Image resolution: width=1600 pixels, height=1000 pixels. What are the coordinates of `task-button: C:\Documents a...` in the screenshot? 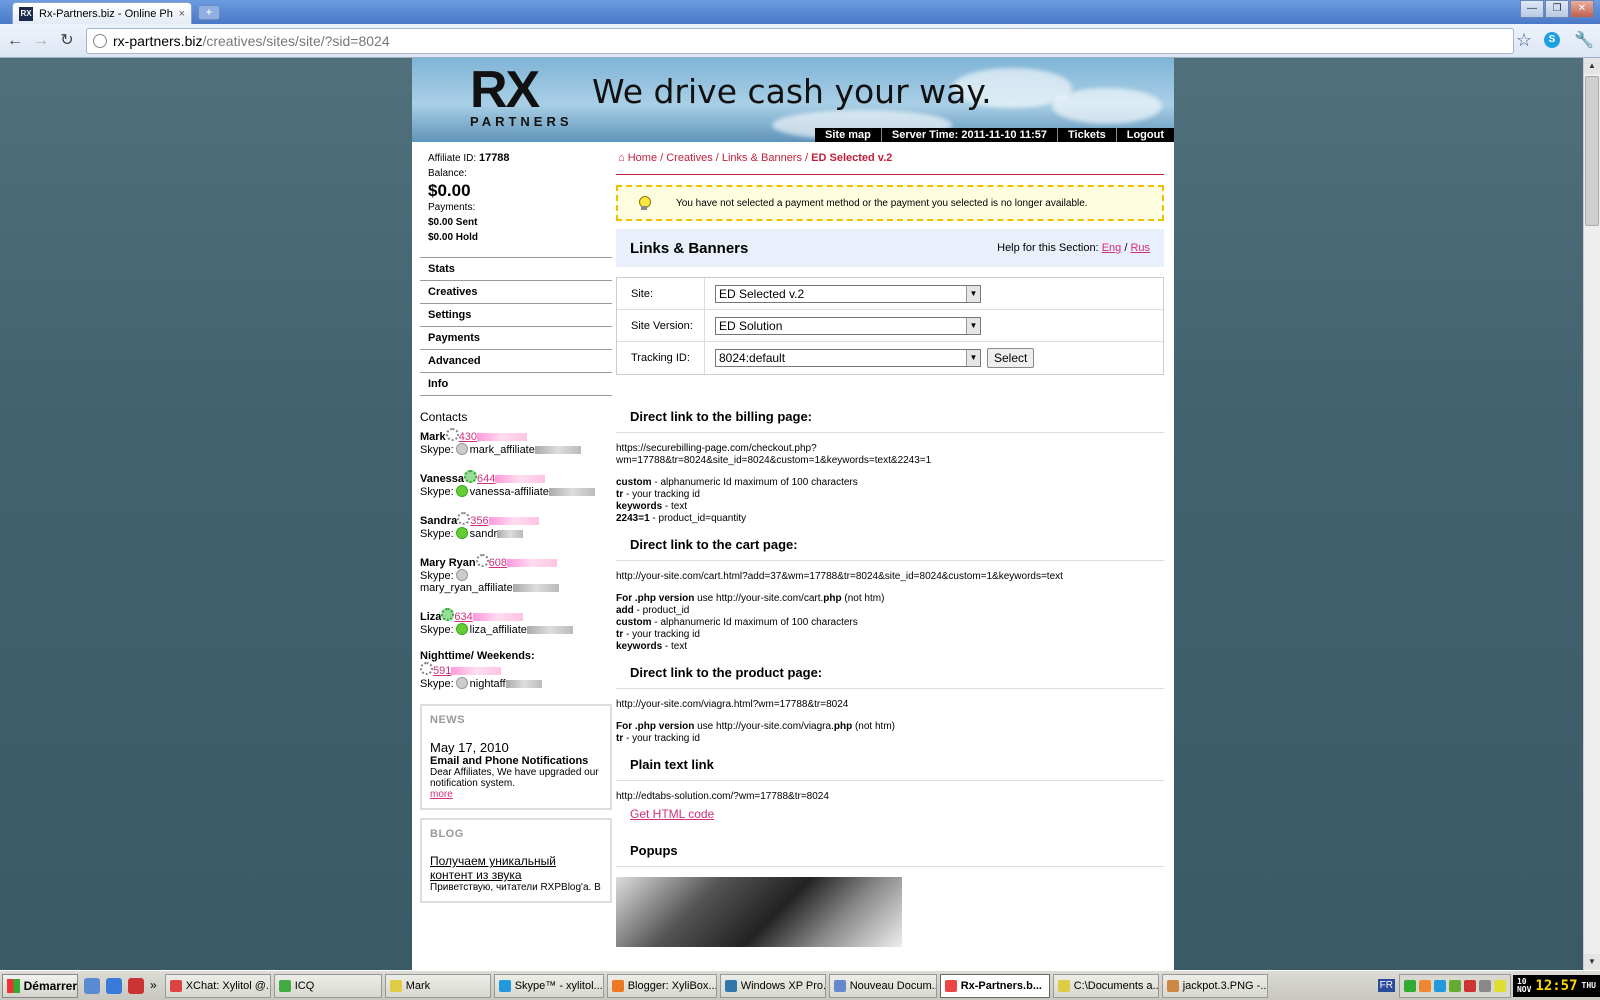 It's located at (1105, 985).